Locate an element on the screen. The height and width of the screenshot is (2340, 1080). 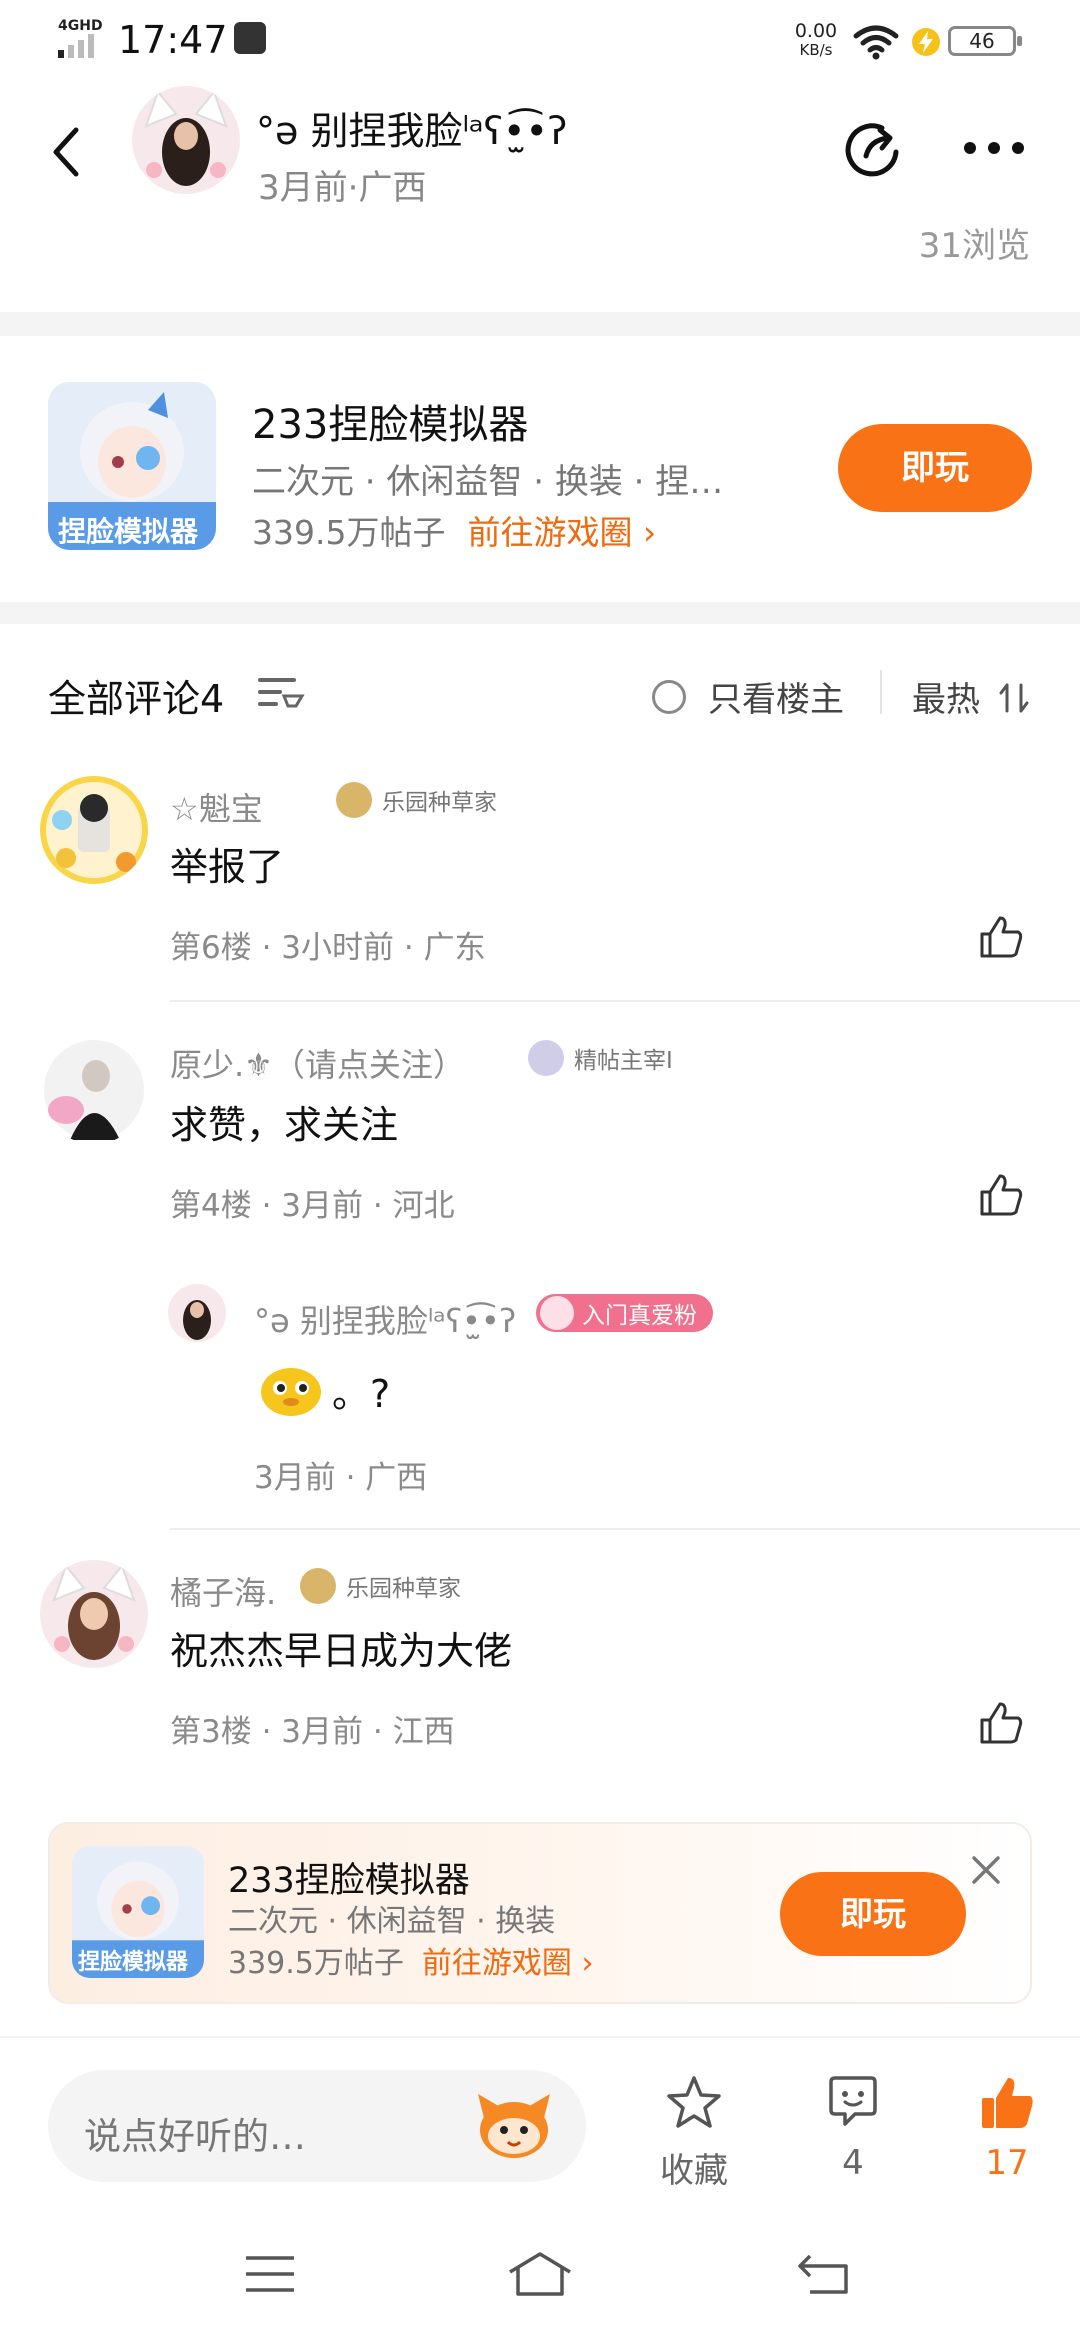
notification-app-icon is located at coordinates (250, 38).